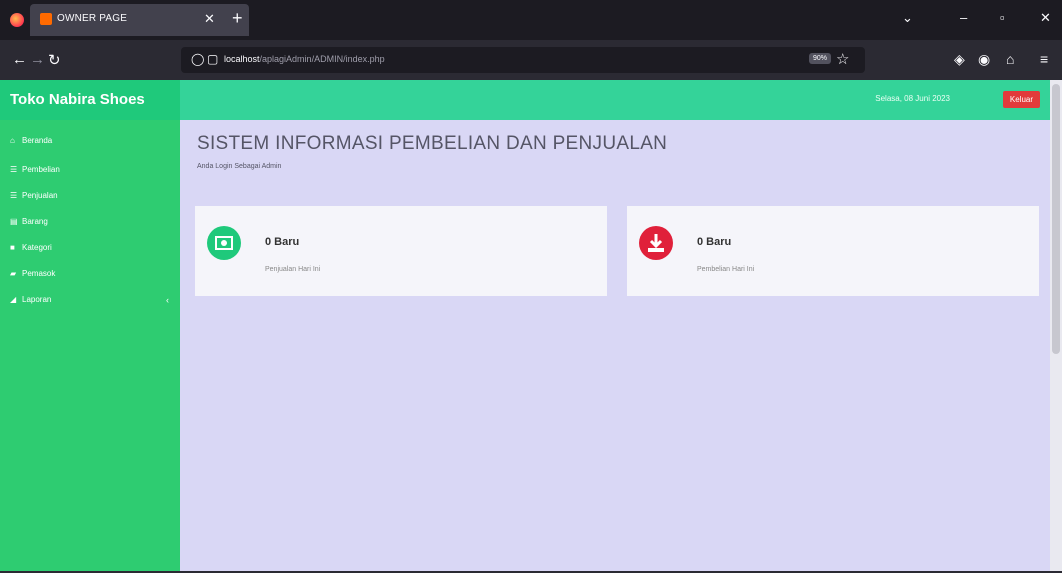 The height and width of the screenshot is (573, 1062). I want to click on url-path: /aplagiAdmin/ADMIN/index.php, so click(322, 59).